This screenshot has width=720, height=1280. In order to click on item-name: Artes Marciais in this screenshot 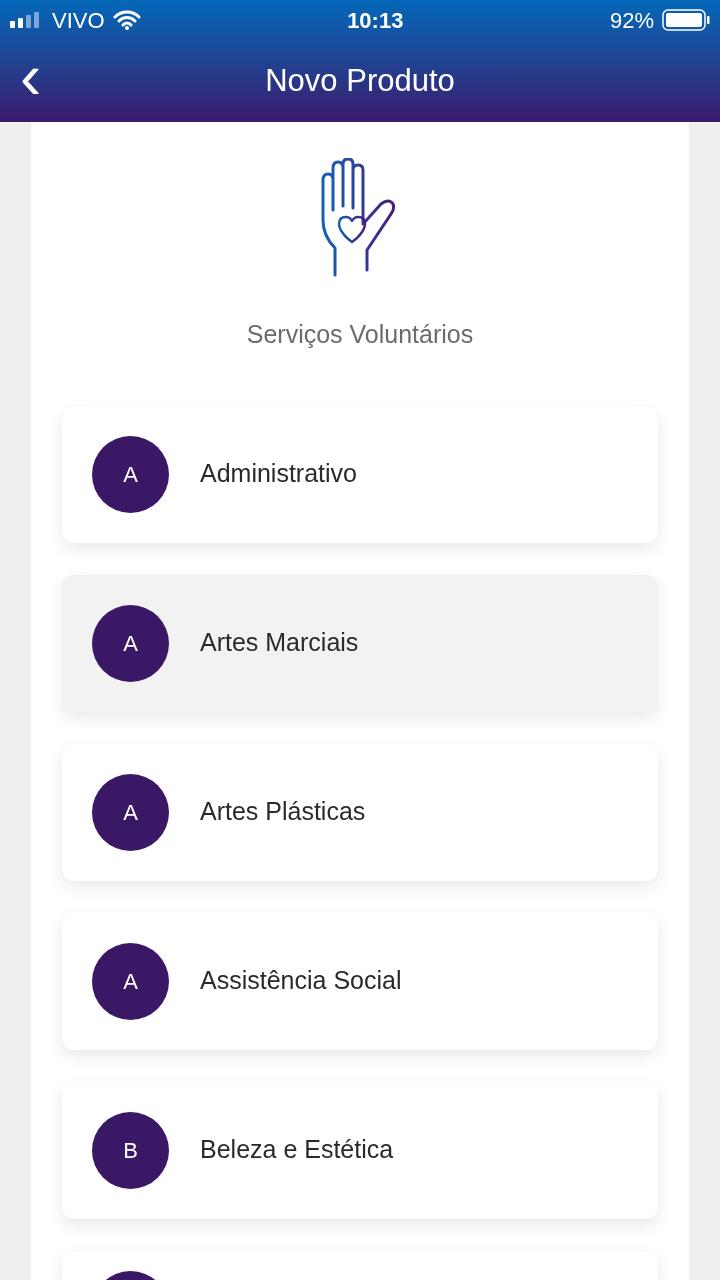, I will do `click(279, 643)`.